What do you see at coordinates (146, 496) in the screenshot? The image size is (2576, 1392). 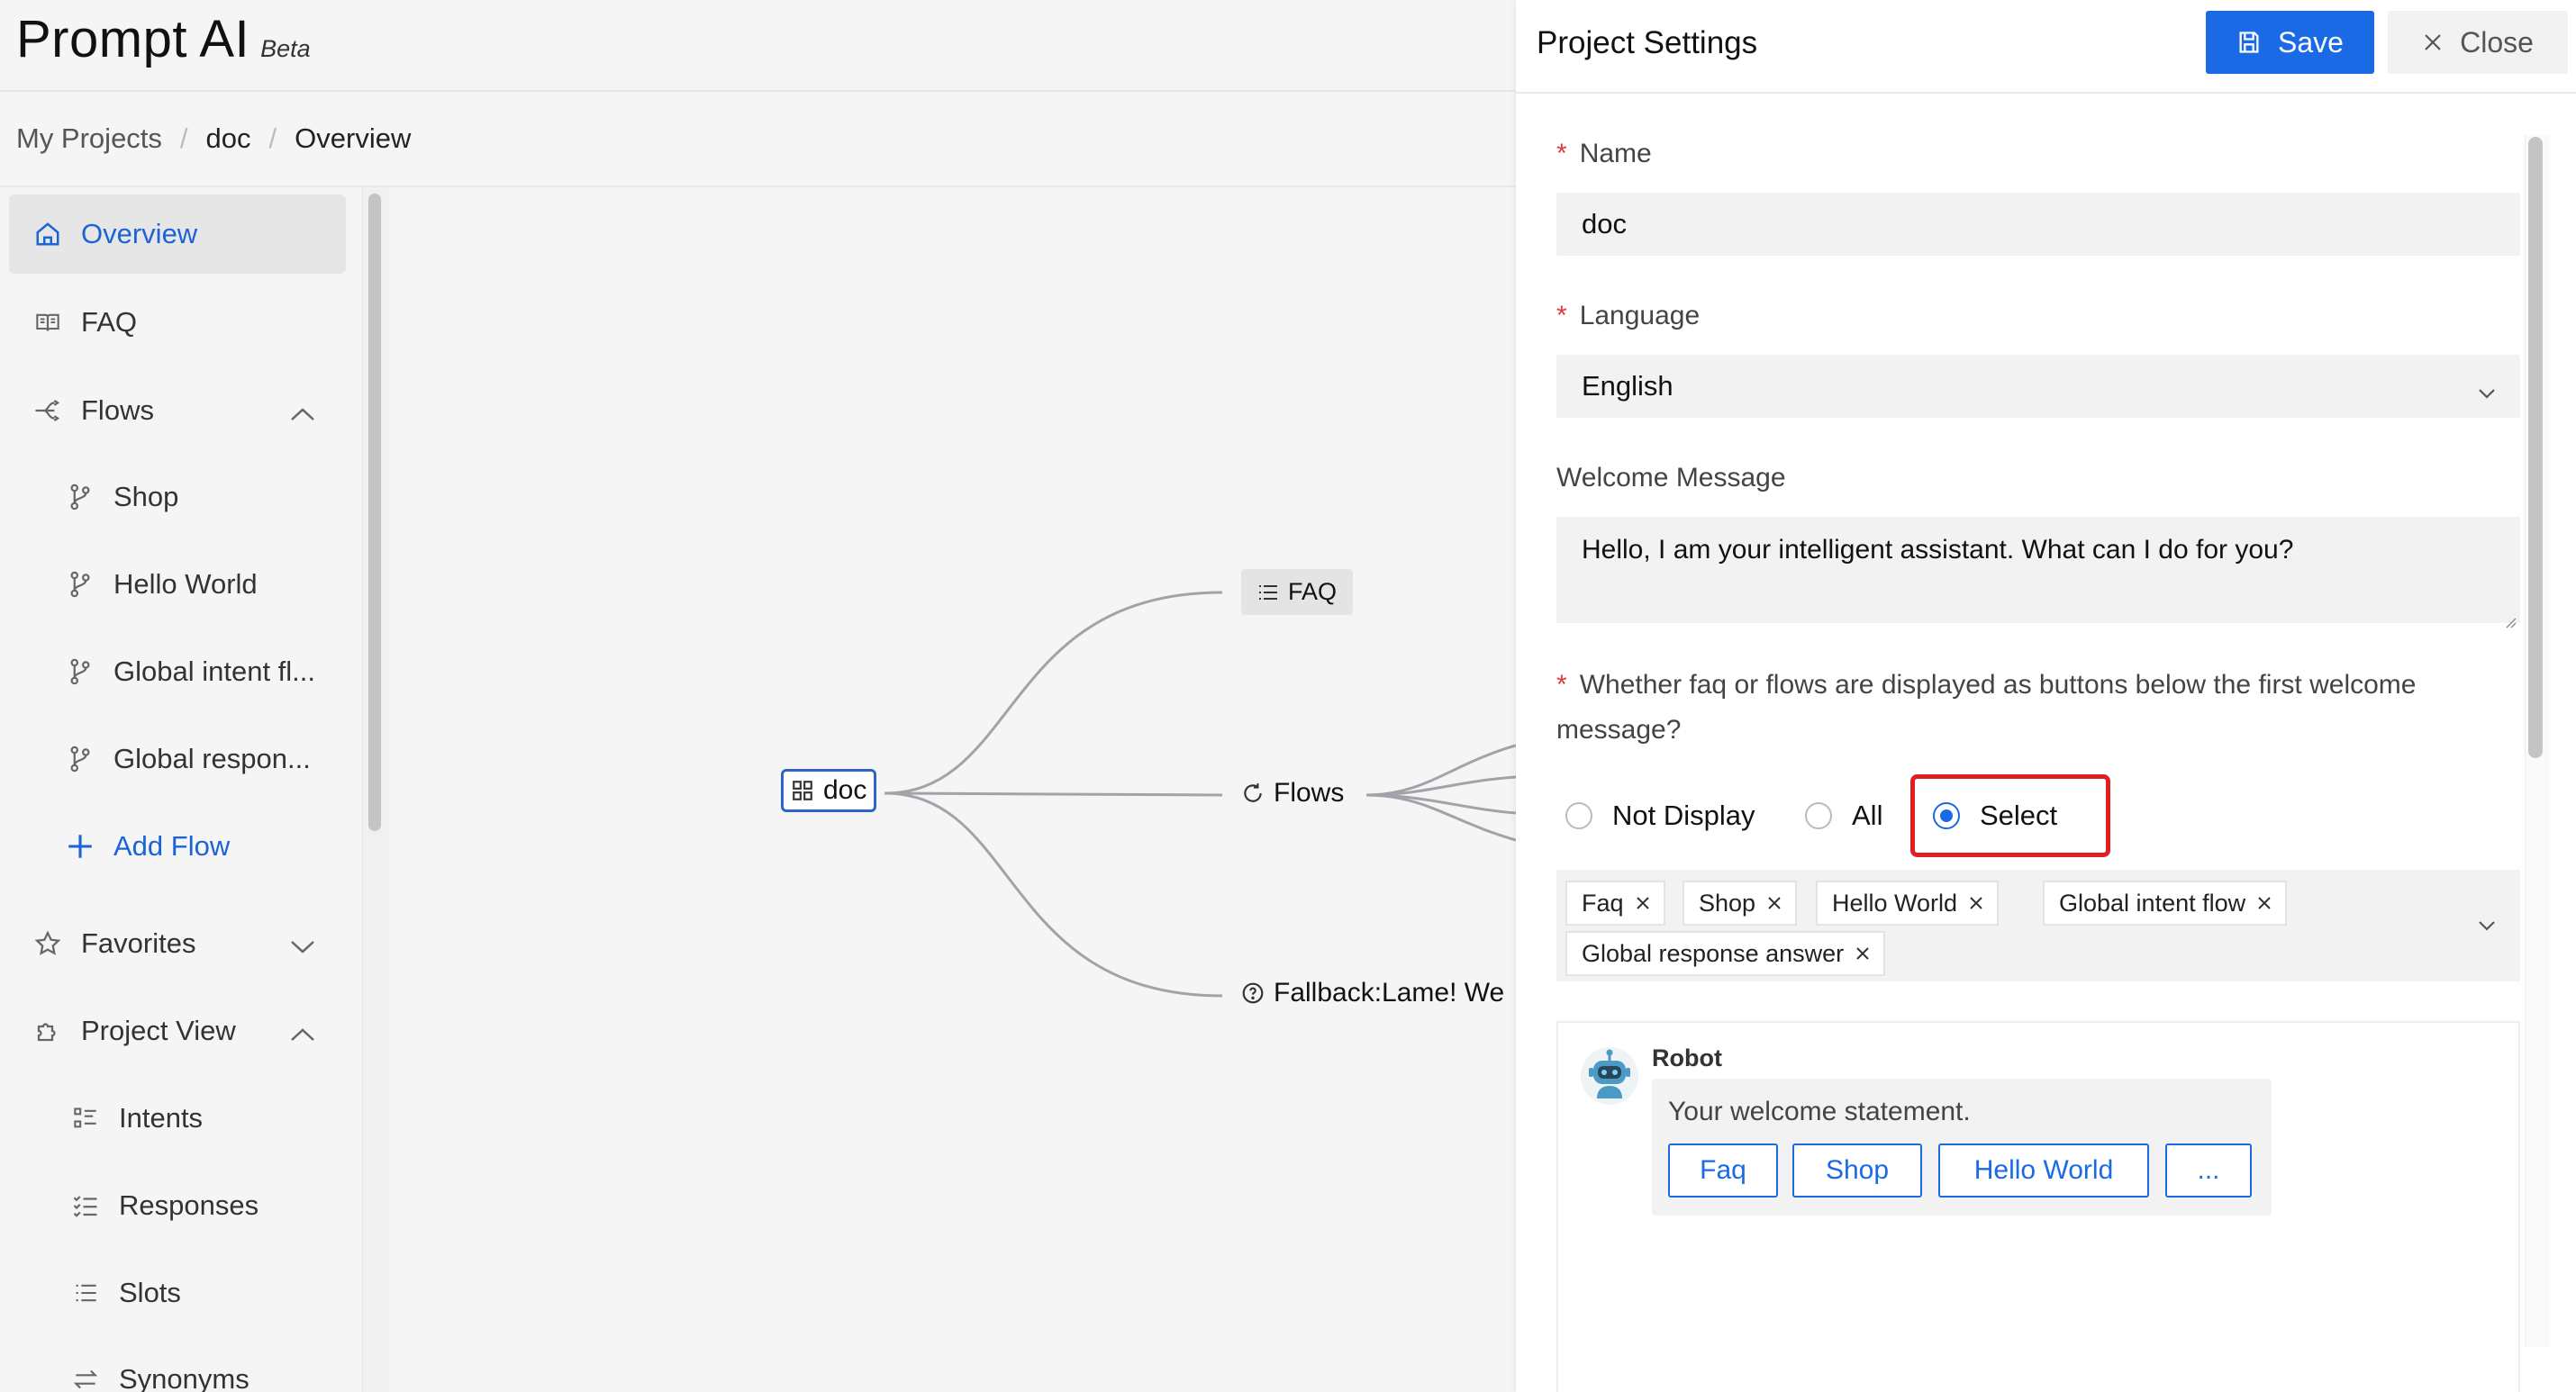 I see `sidebar-item-label: Shop` at bounding box center [146, 496].